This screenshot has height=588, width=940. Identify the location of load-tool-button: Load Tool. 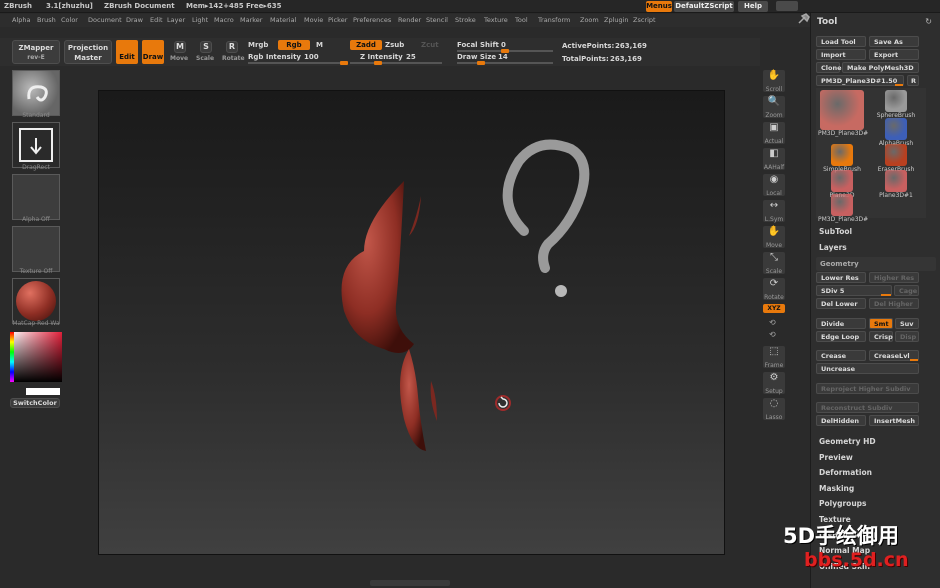
(841, 41).